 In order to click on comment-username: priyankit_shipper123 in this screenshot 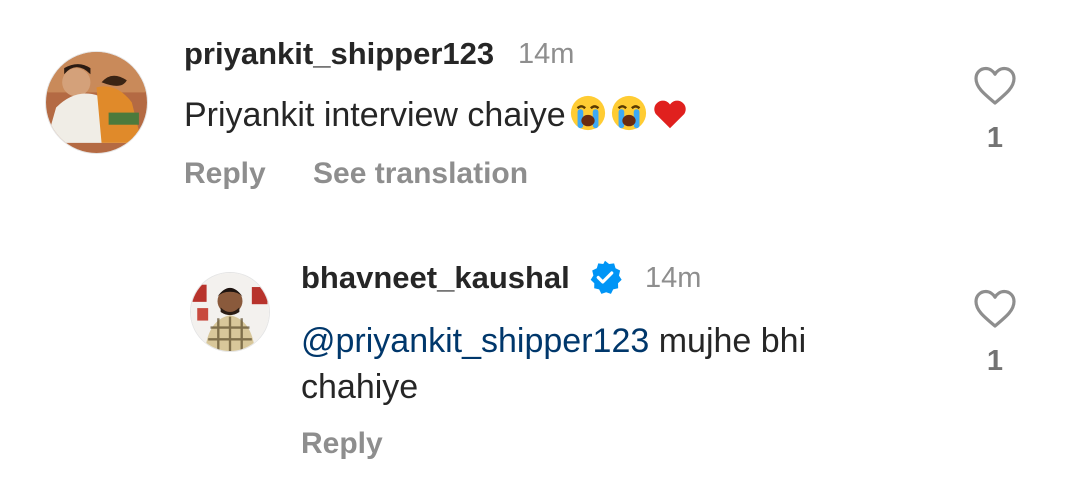, I will do `click(339, 54)`.